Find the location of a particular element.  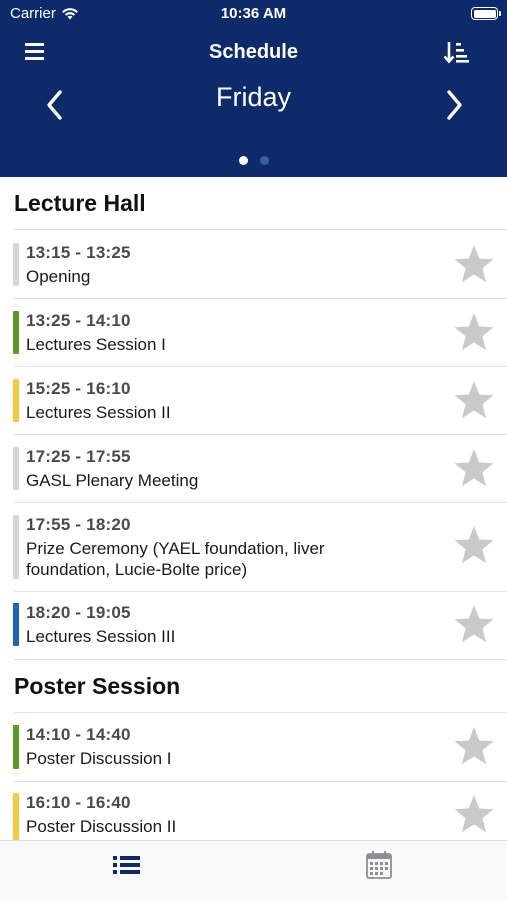

calendar-icon is located at coordinates (379, 865).